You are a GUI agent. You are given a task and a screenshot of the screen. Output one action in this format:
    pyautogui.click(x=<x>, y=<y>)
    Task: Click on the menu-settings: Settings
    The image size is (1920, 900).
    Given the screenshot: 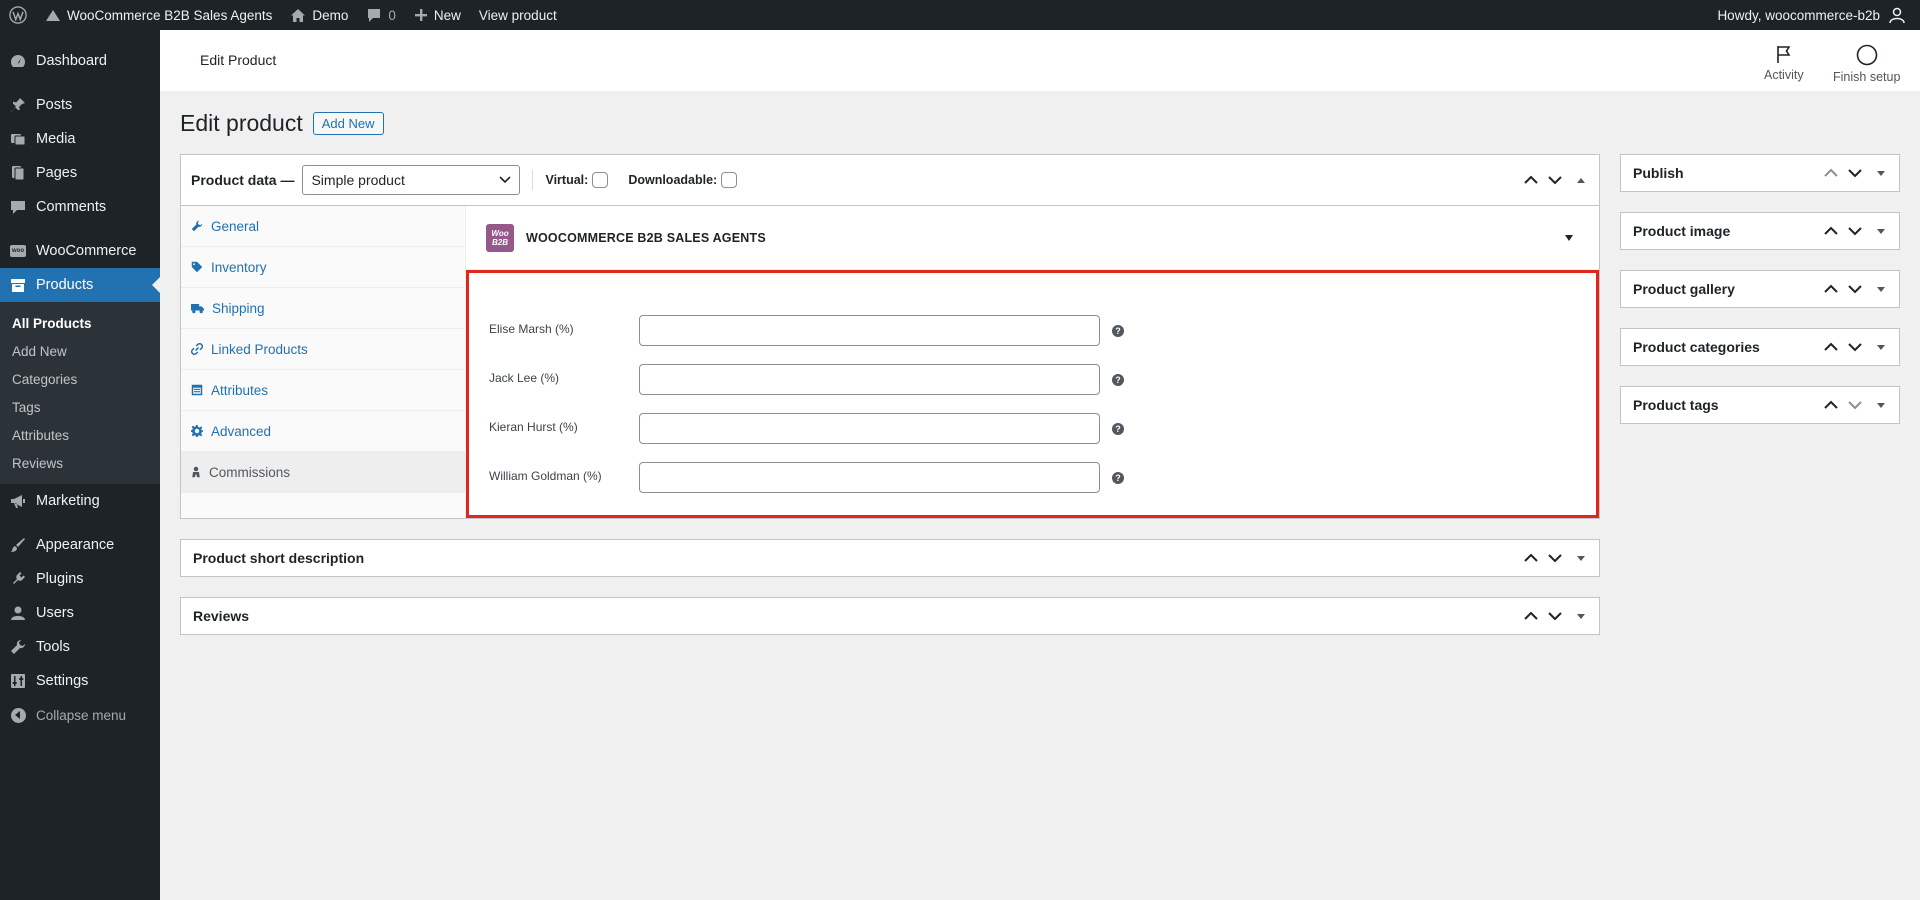 What is the action you would take?
    pyautogui.click(x=80, y=681)
    